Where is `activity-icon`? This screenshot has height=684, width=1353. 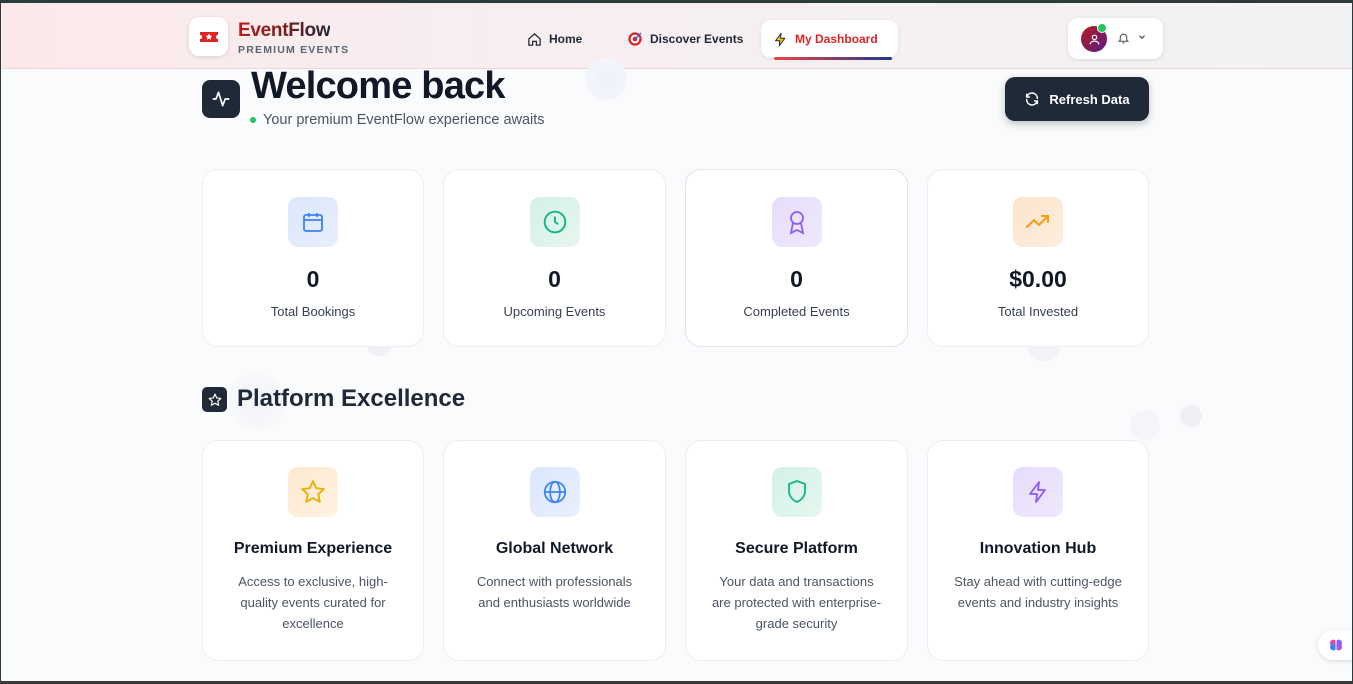
activity-icon is located at coordinates (221, 99).